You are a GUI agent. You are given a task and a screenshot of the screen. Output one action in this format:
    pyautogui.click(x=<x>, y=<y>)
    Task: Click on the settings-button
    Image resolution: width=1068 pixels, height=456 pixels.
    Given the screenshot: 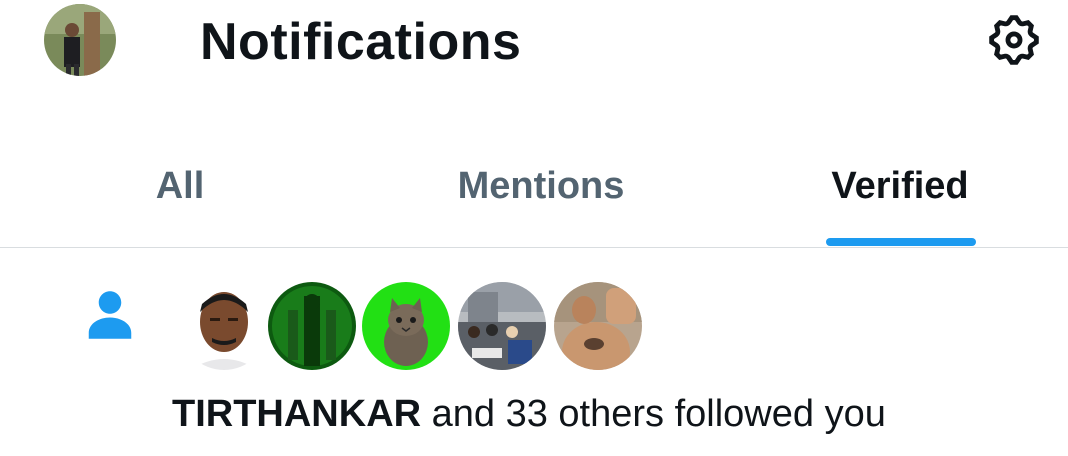 What is the action you would take?
    pyautogui.click(x=1014, y=40)
    